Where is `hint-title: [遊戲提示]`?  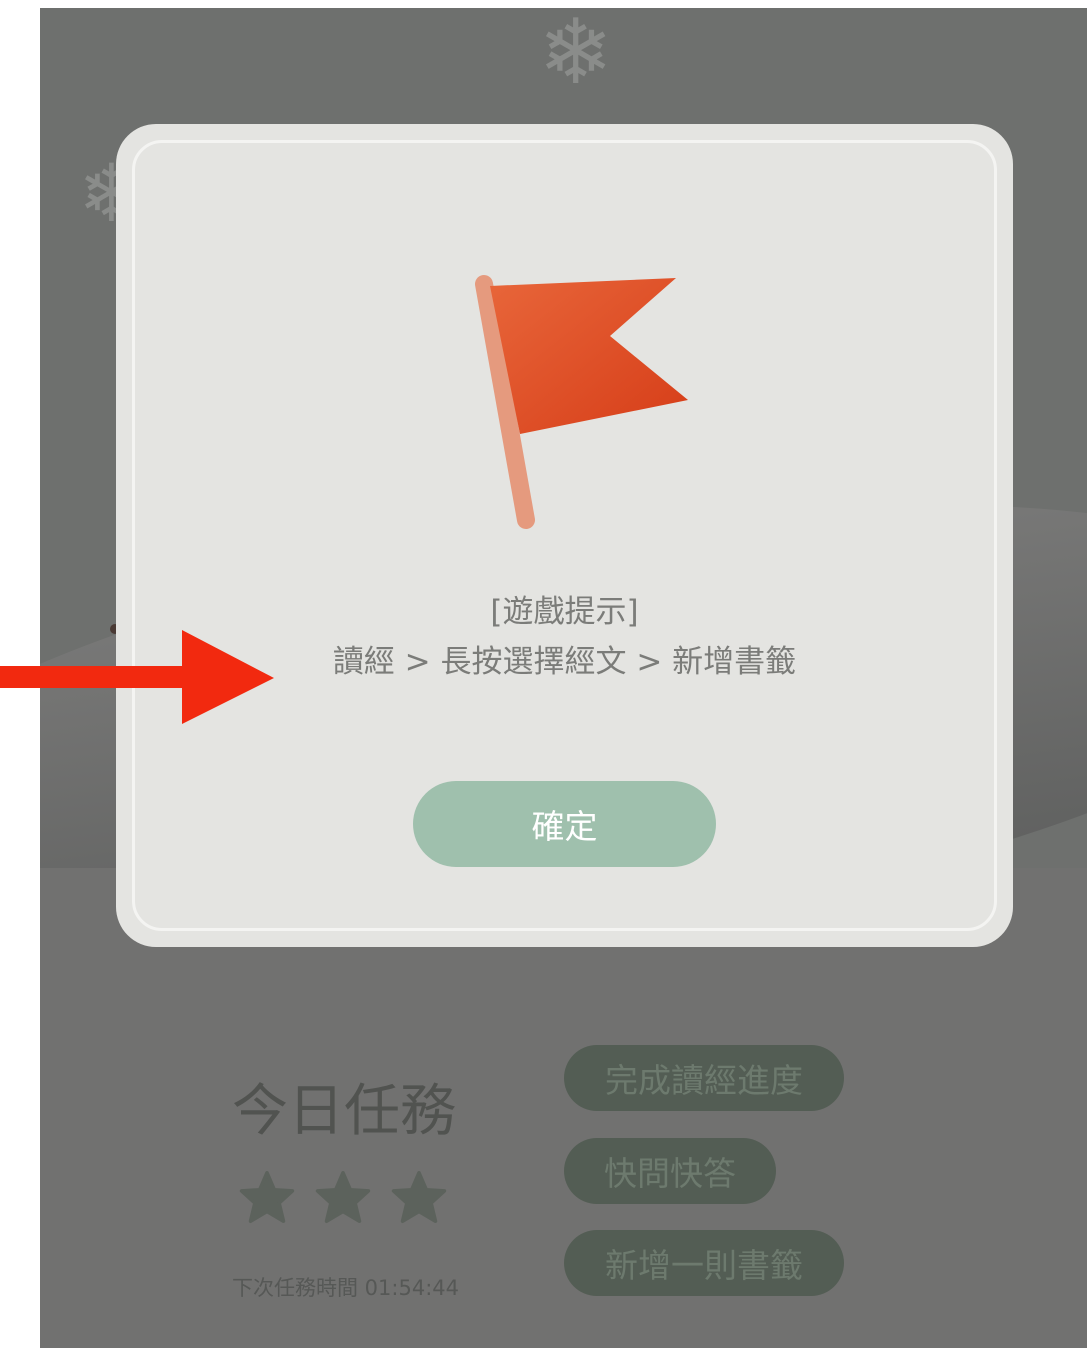
hint-title: [遊戲提示] is located at coordinates (564, 612).